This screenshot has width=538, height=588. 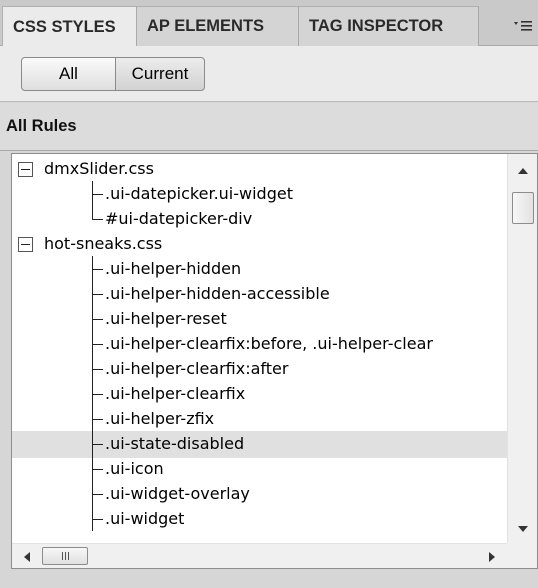 I want to click on panel-tab-bar: CSS STYLES AP ELEMENTS TAG INSPECTOR, so click(x=269, y=23).